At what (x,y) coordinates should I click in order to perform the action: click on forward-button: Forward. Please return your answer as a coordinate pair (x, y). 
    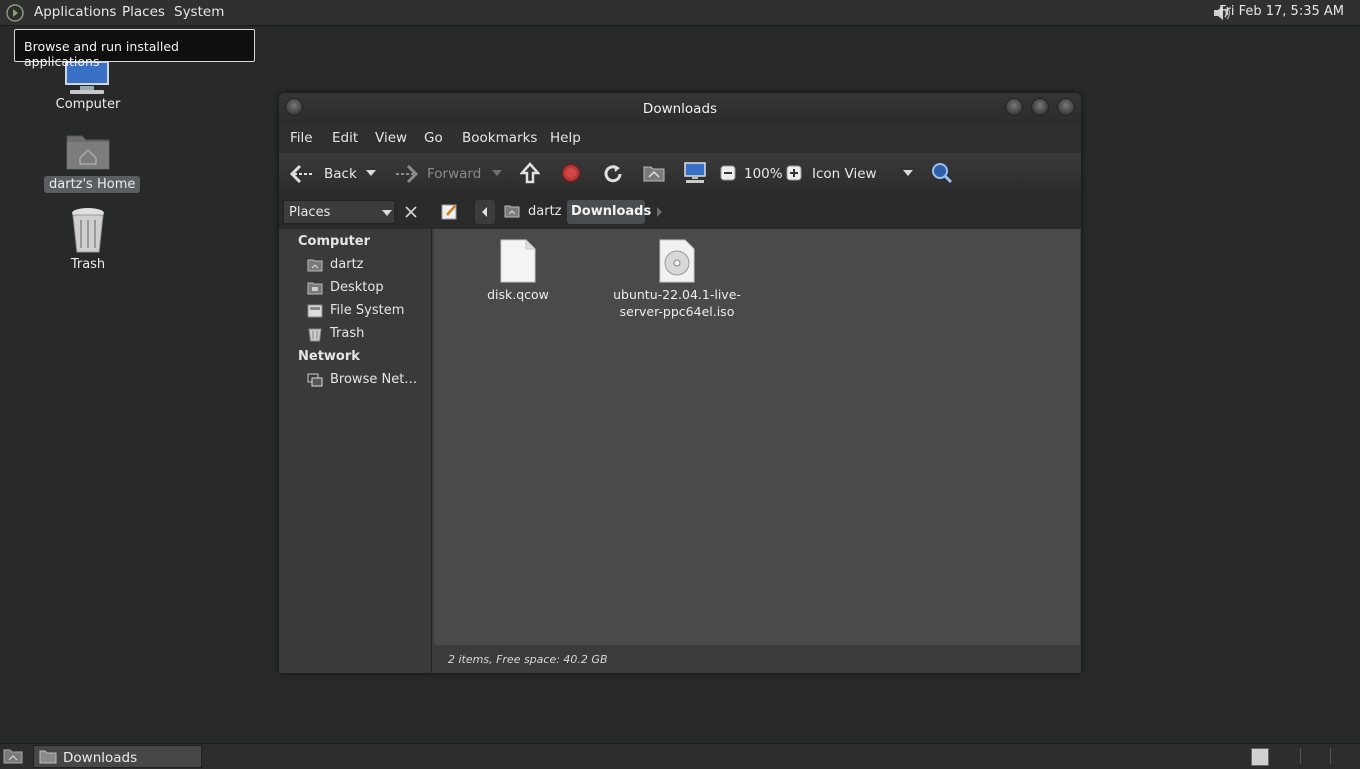
    Looking at the image, I should click on (454, 174).